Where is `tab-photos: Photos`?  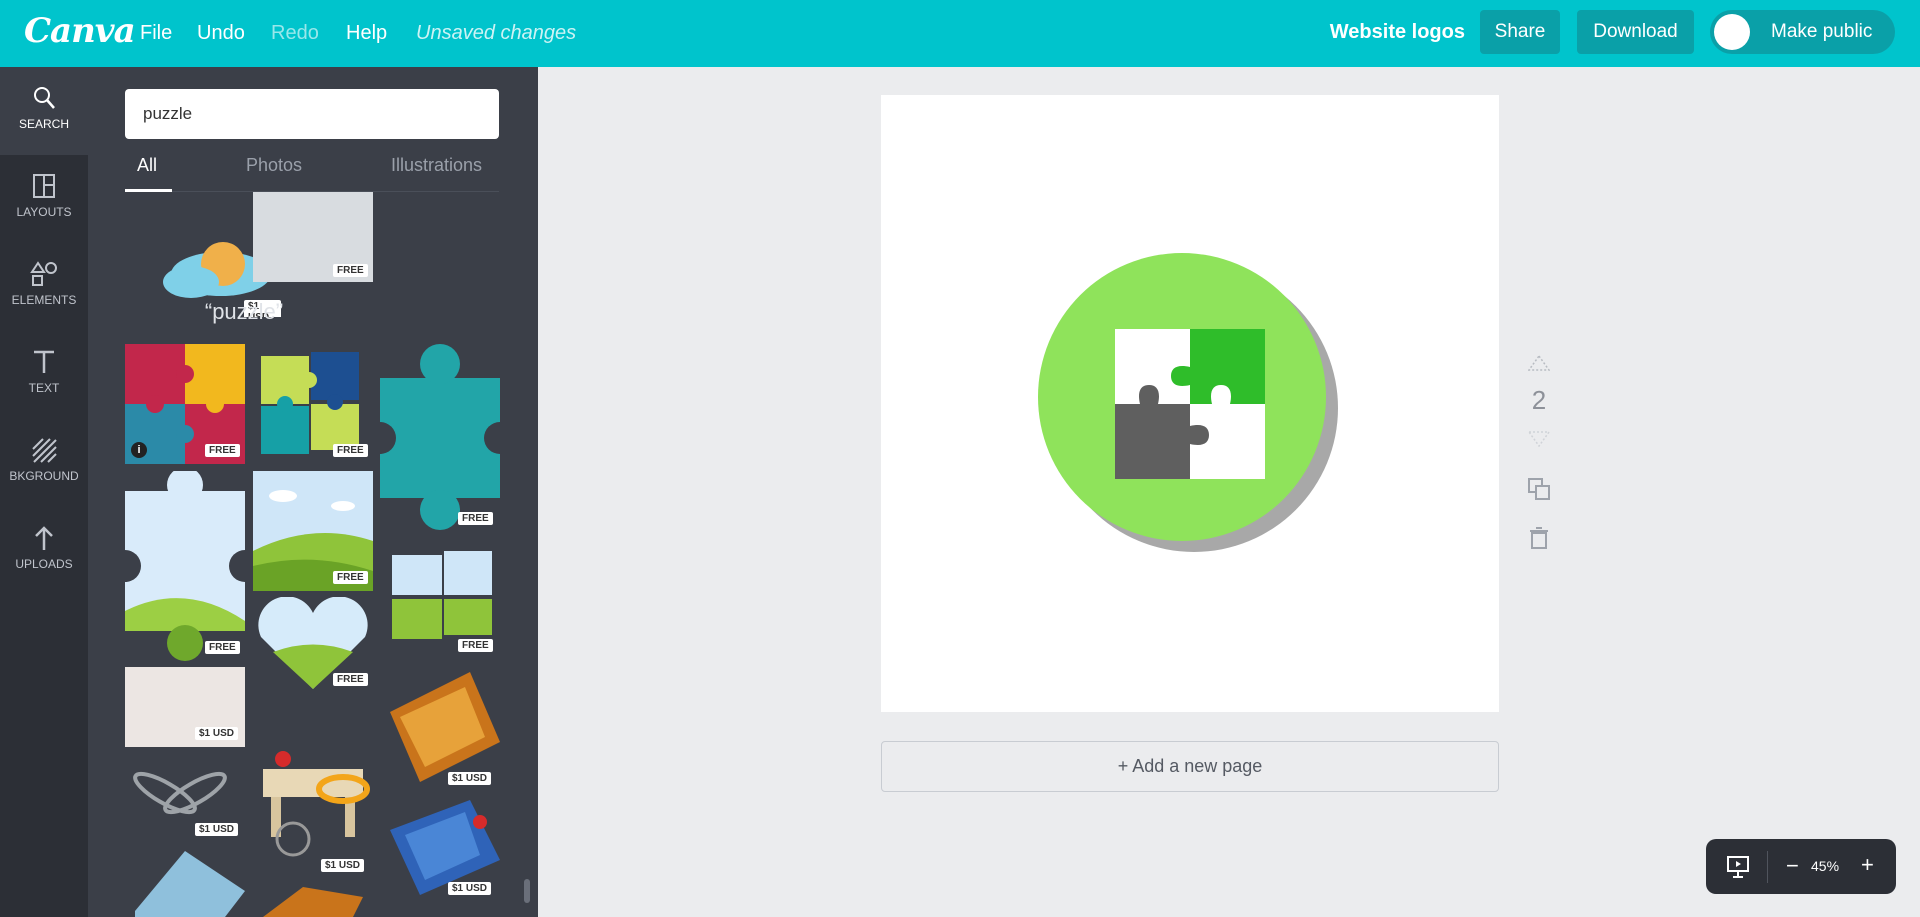
tab-photos: Photos is located at coordinates (274, 165).